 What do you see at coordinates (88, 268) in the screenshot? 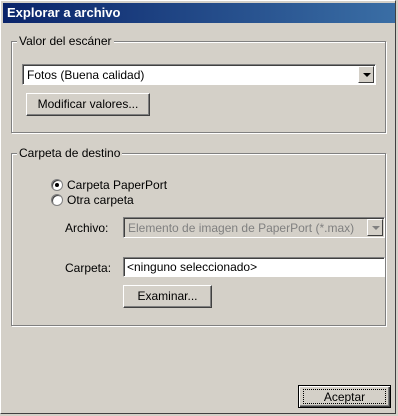
I see `folder-label: Carpeta:` at bounding box center [88, 268].